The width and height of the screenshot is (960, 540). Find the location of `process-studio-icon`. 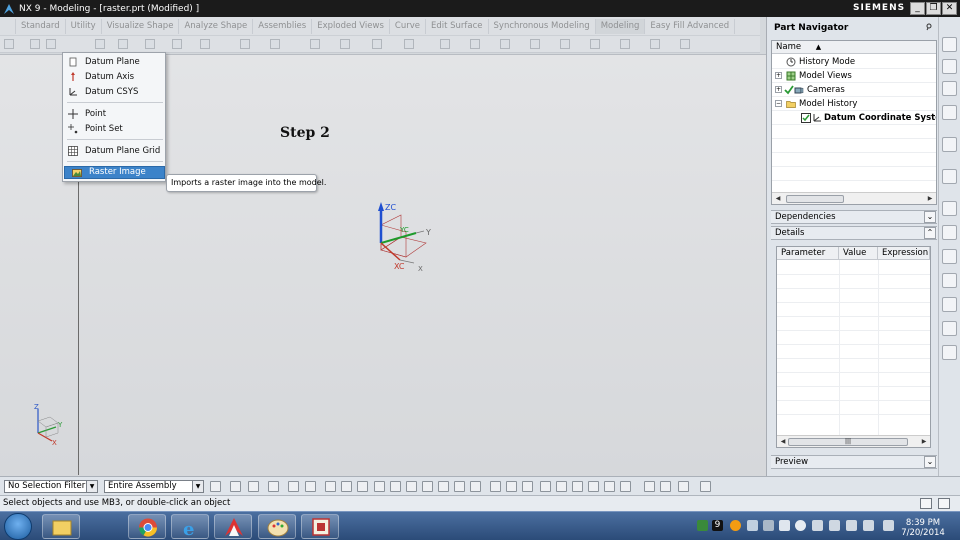

process-studio-icon is located at coordinates (949, 256).